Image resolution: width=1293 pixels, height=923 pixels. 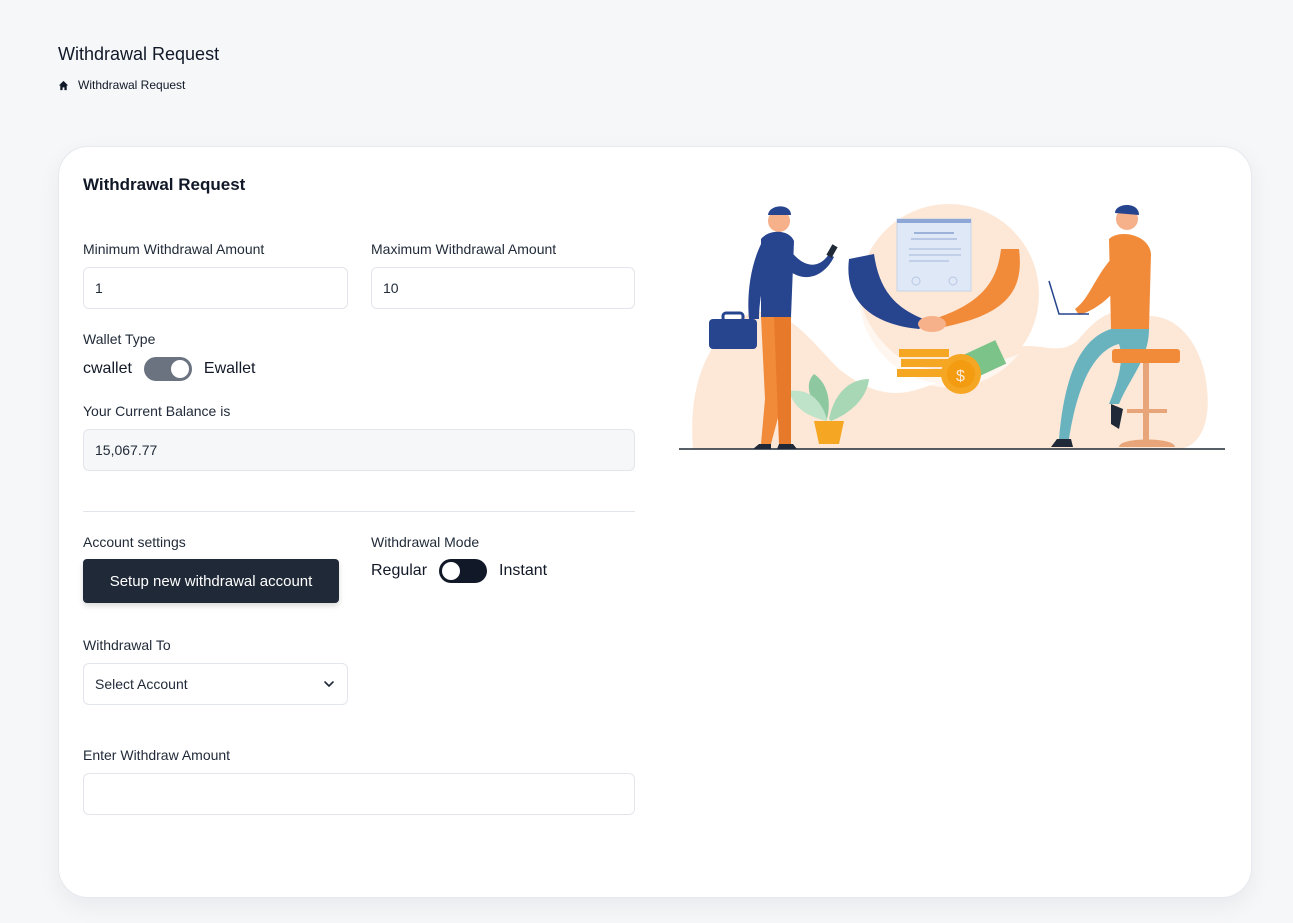 What do you see at coordinates (399, 570) in the screenshot?
I see `mode-option-regular: Regular` at bounding box center [399, 570].